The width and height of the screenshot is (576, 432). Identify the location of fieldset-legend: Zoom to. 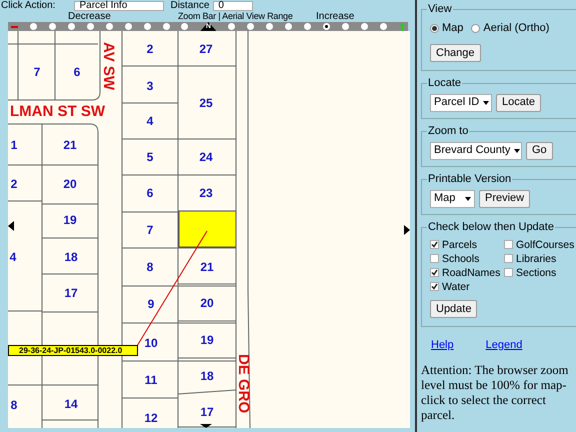
(448, 131).